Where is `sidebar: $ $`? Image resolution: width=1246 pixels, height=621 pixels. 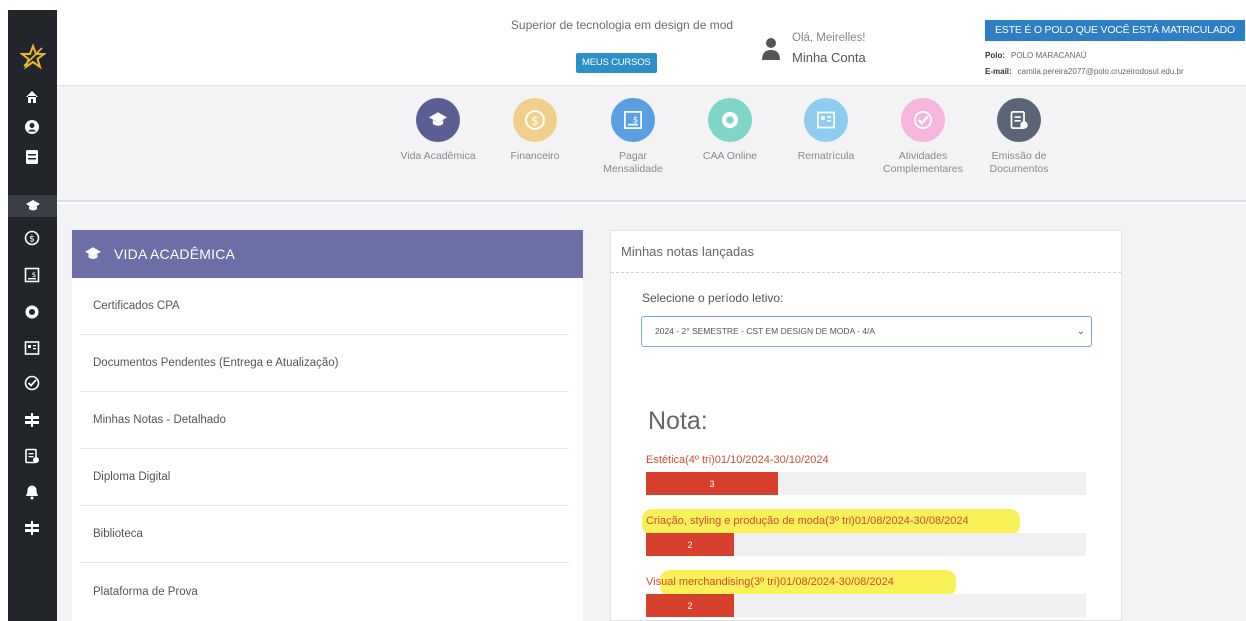
sidebar: $ $ is located at coordinates (32, 315).